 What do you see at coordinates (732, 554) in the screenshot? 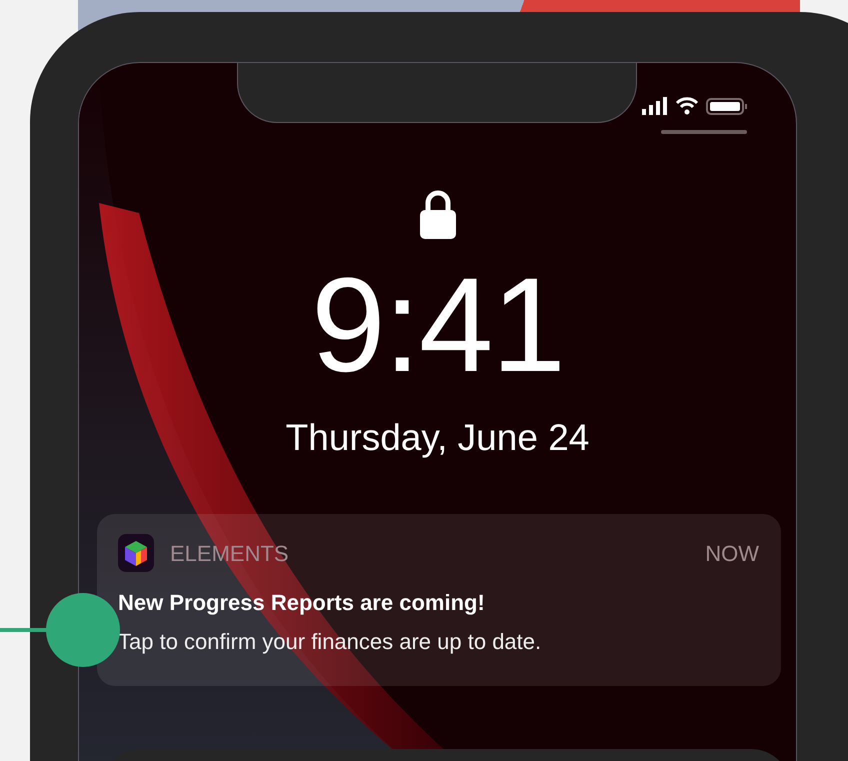
I see `notification-time: NOW` at bounding box center [732, 554].